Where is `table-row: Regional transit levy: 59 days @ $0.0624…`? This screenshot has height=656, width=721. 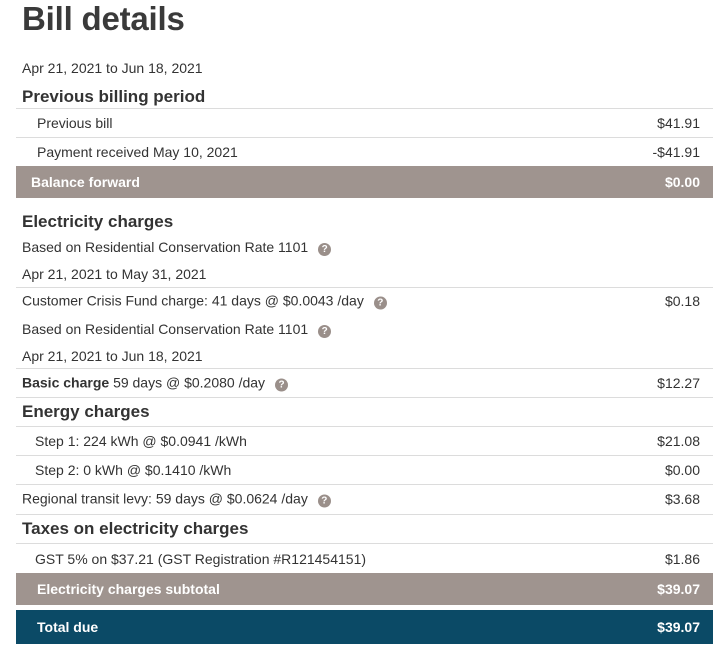 table-row: Regional transit levy: 59 days @ $0.0624… is located at coordinates (364, 499).